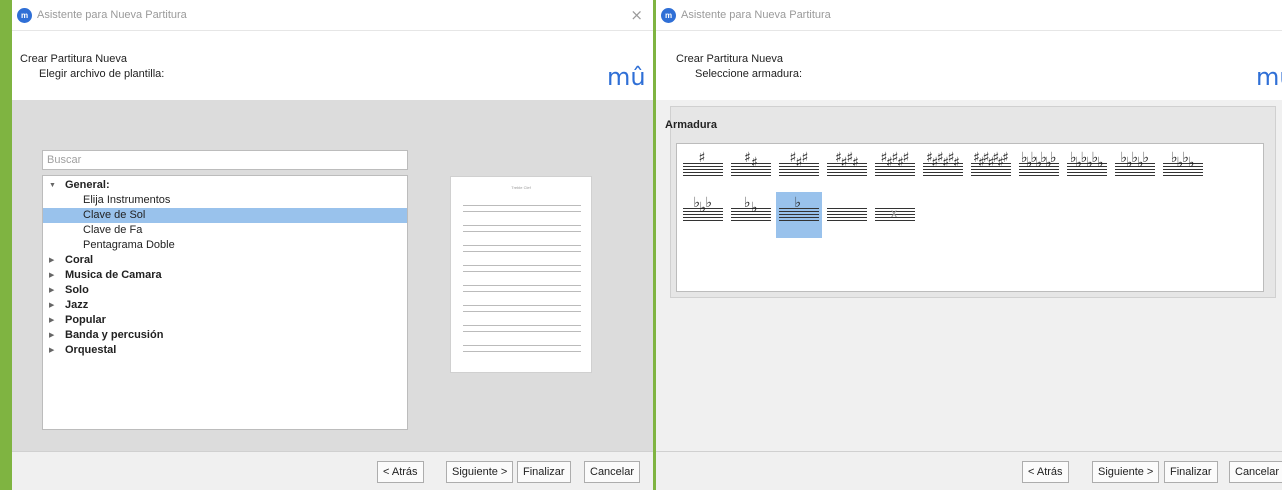  I want to click on key-signature-option: ♭ ♭ ♭ ♭ ♭ ♭, so click(1087, 170).